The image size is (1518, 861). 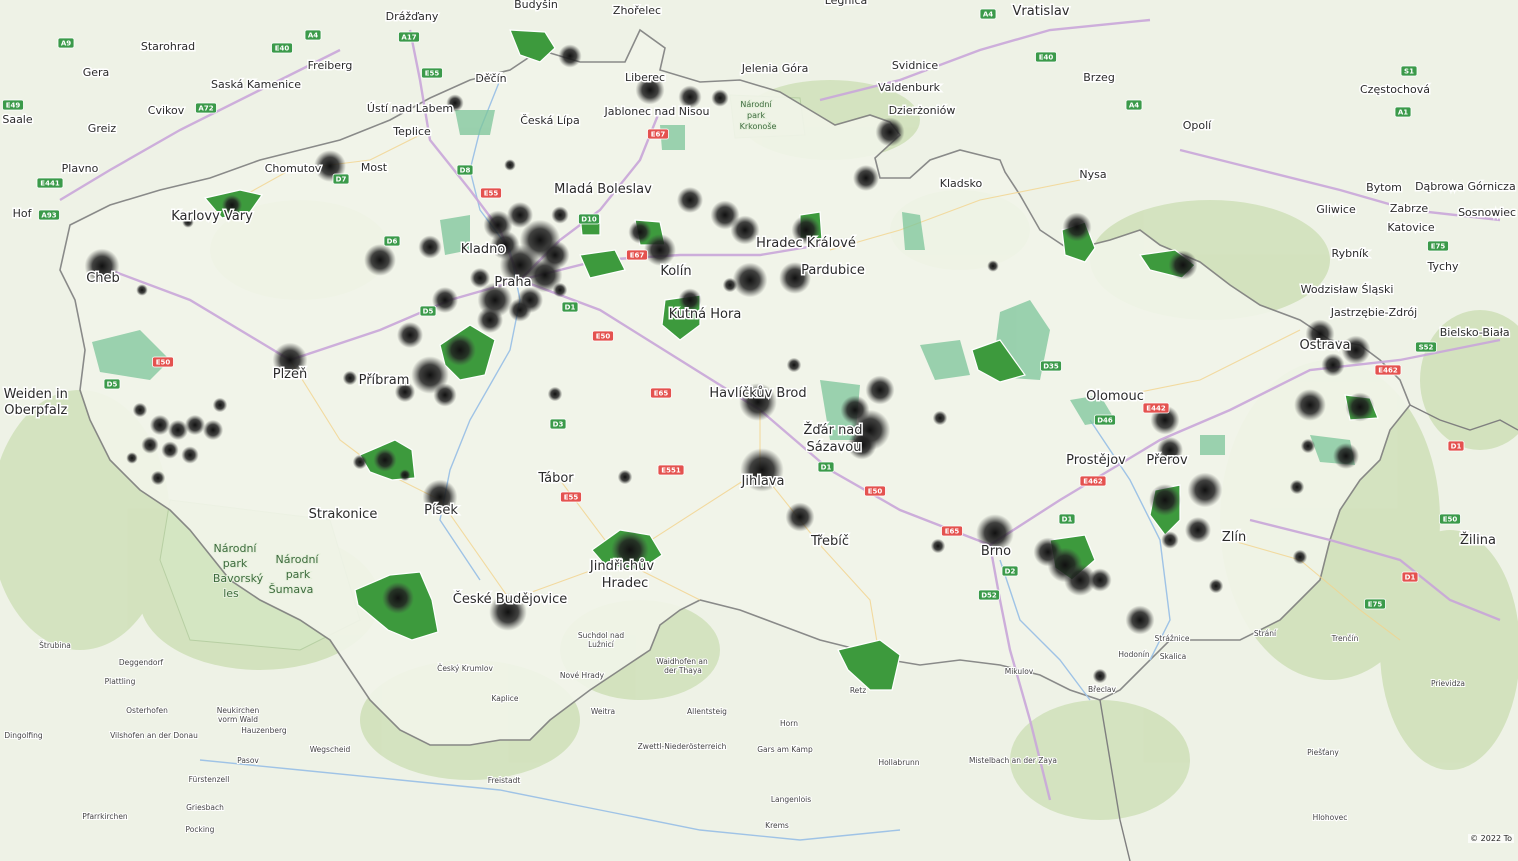 I want to click on road-shield: D46, so click(x=1105, y=420).